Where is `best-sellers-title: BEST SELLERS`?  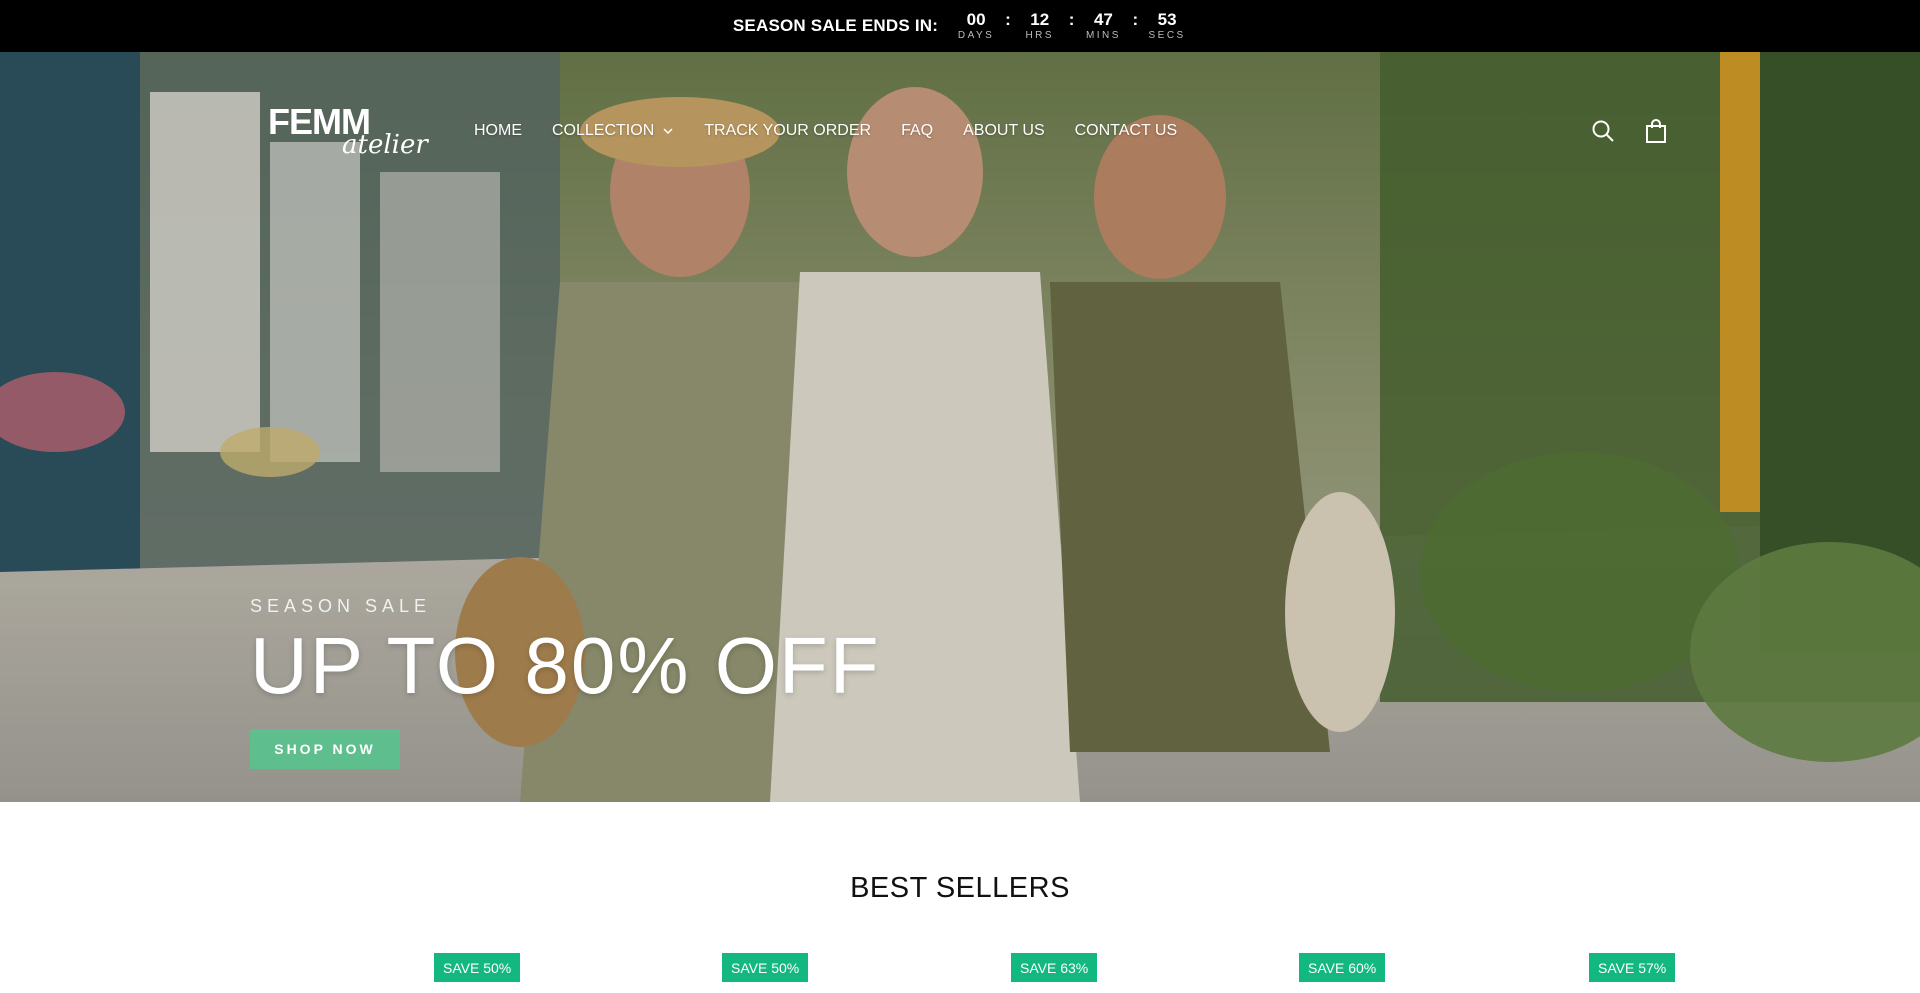 best-sellers-title: BEST SELLERS is located at coordinates (960, 888).